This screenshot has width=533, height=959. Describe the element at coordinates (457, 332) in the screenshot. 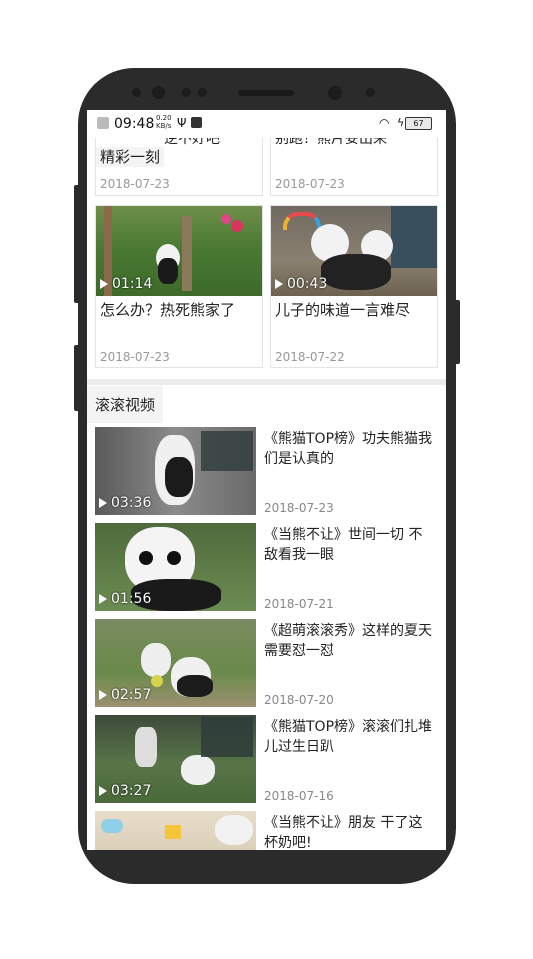

I see `power-button` at that location.